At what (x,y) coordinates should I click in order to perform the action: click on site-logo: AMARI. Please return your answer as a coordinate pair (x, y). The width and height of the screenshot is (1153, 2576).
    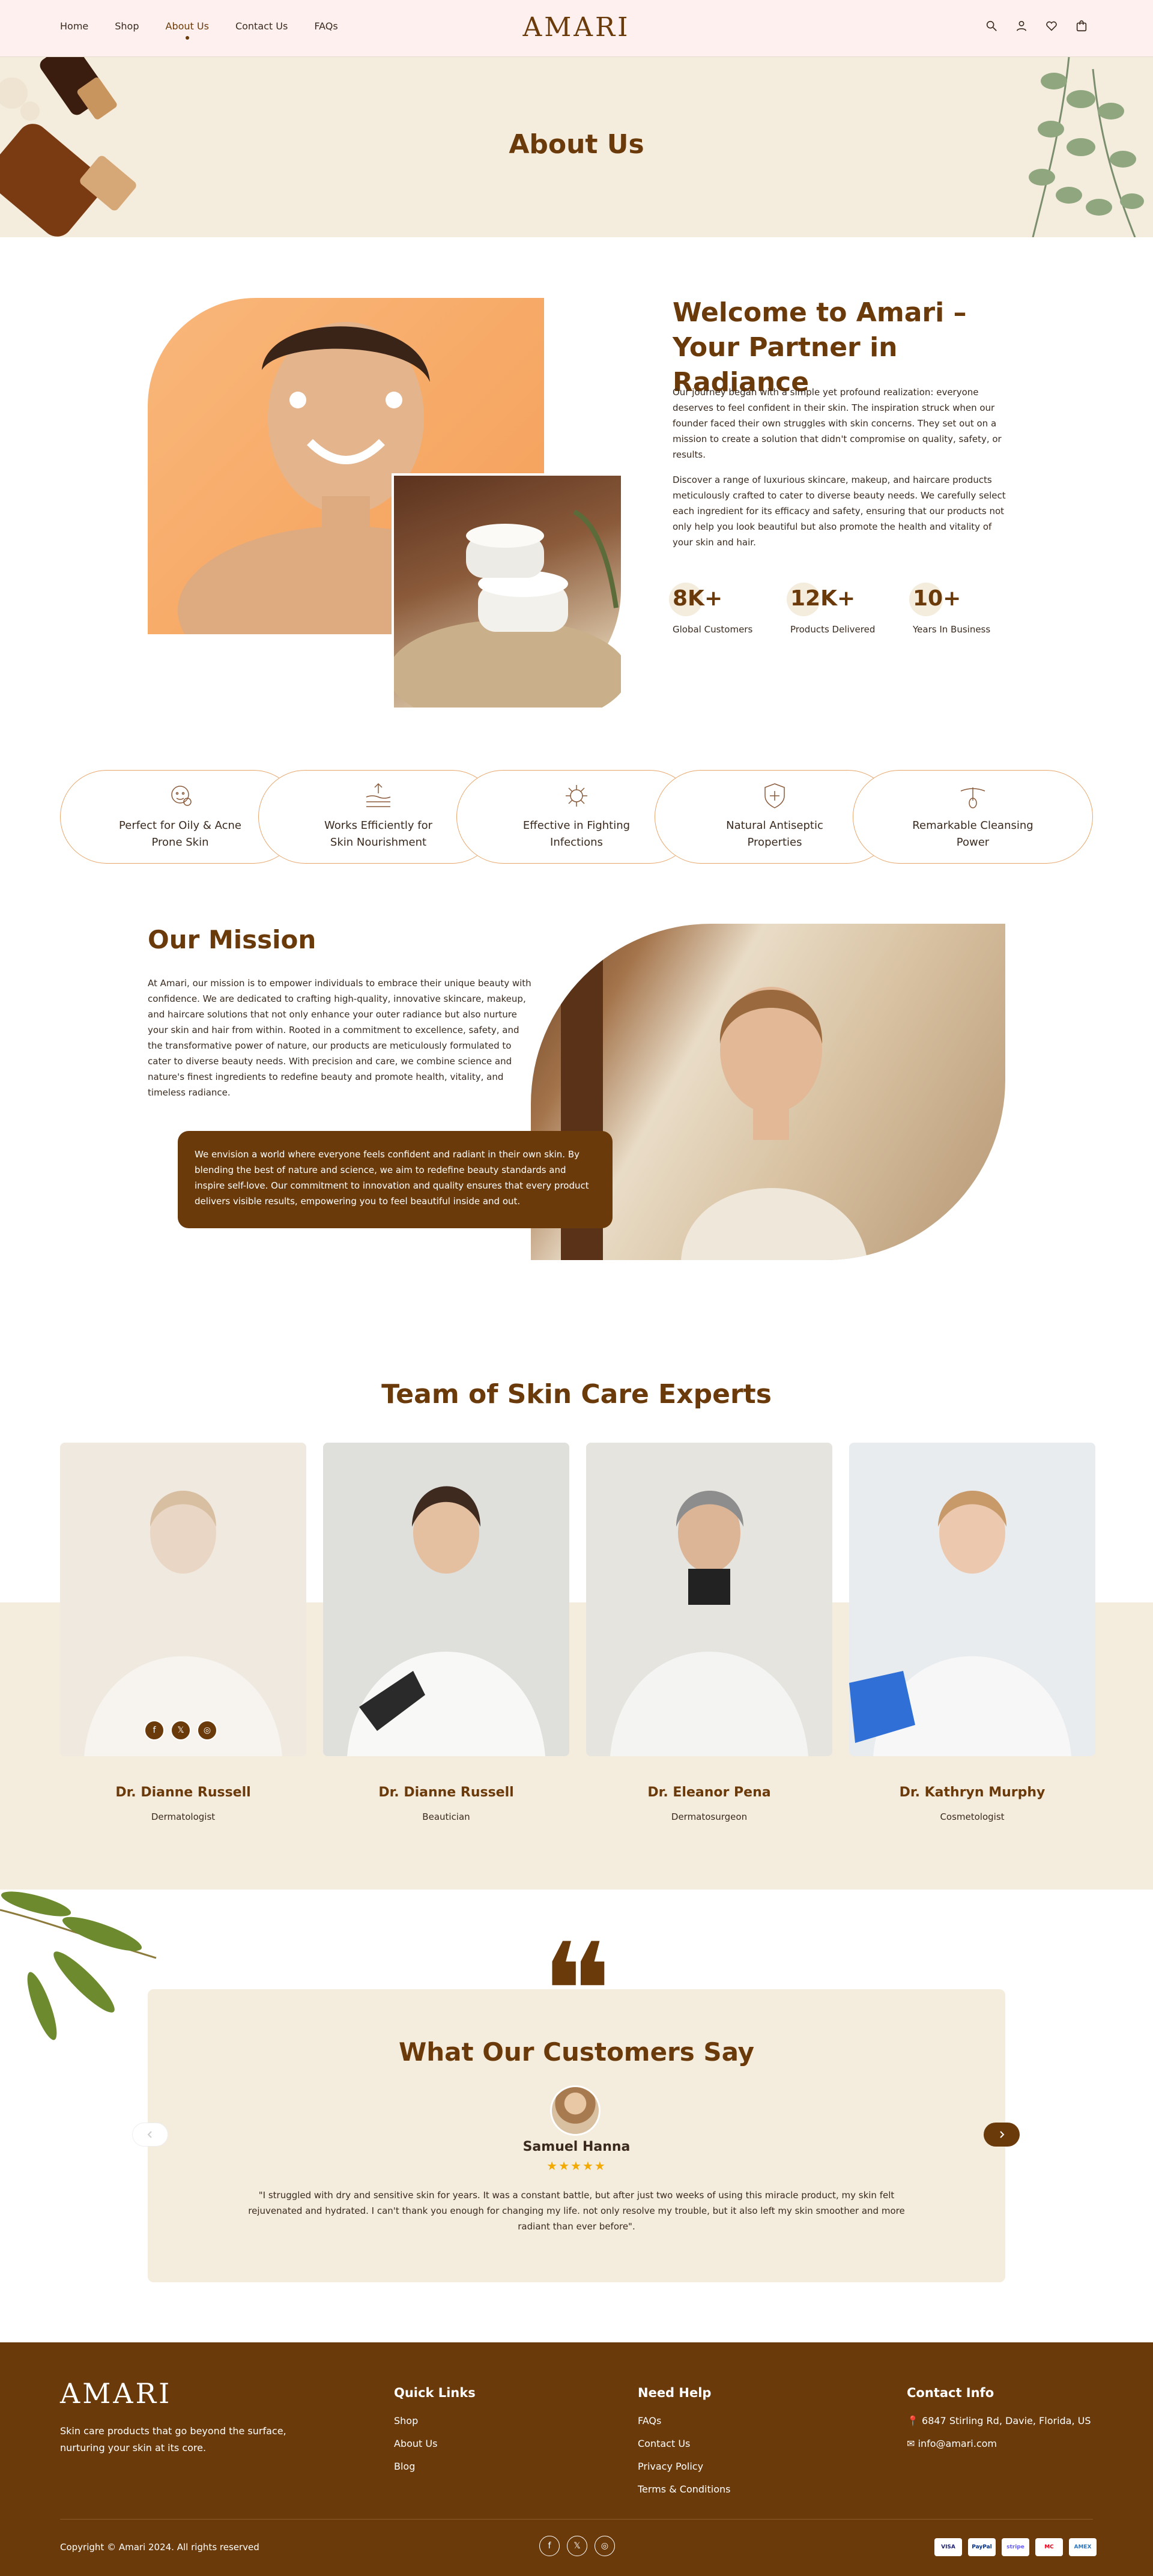
    Looking at the image, I should click on (576, 27).